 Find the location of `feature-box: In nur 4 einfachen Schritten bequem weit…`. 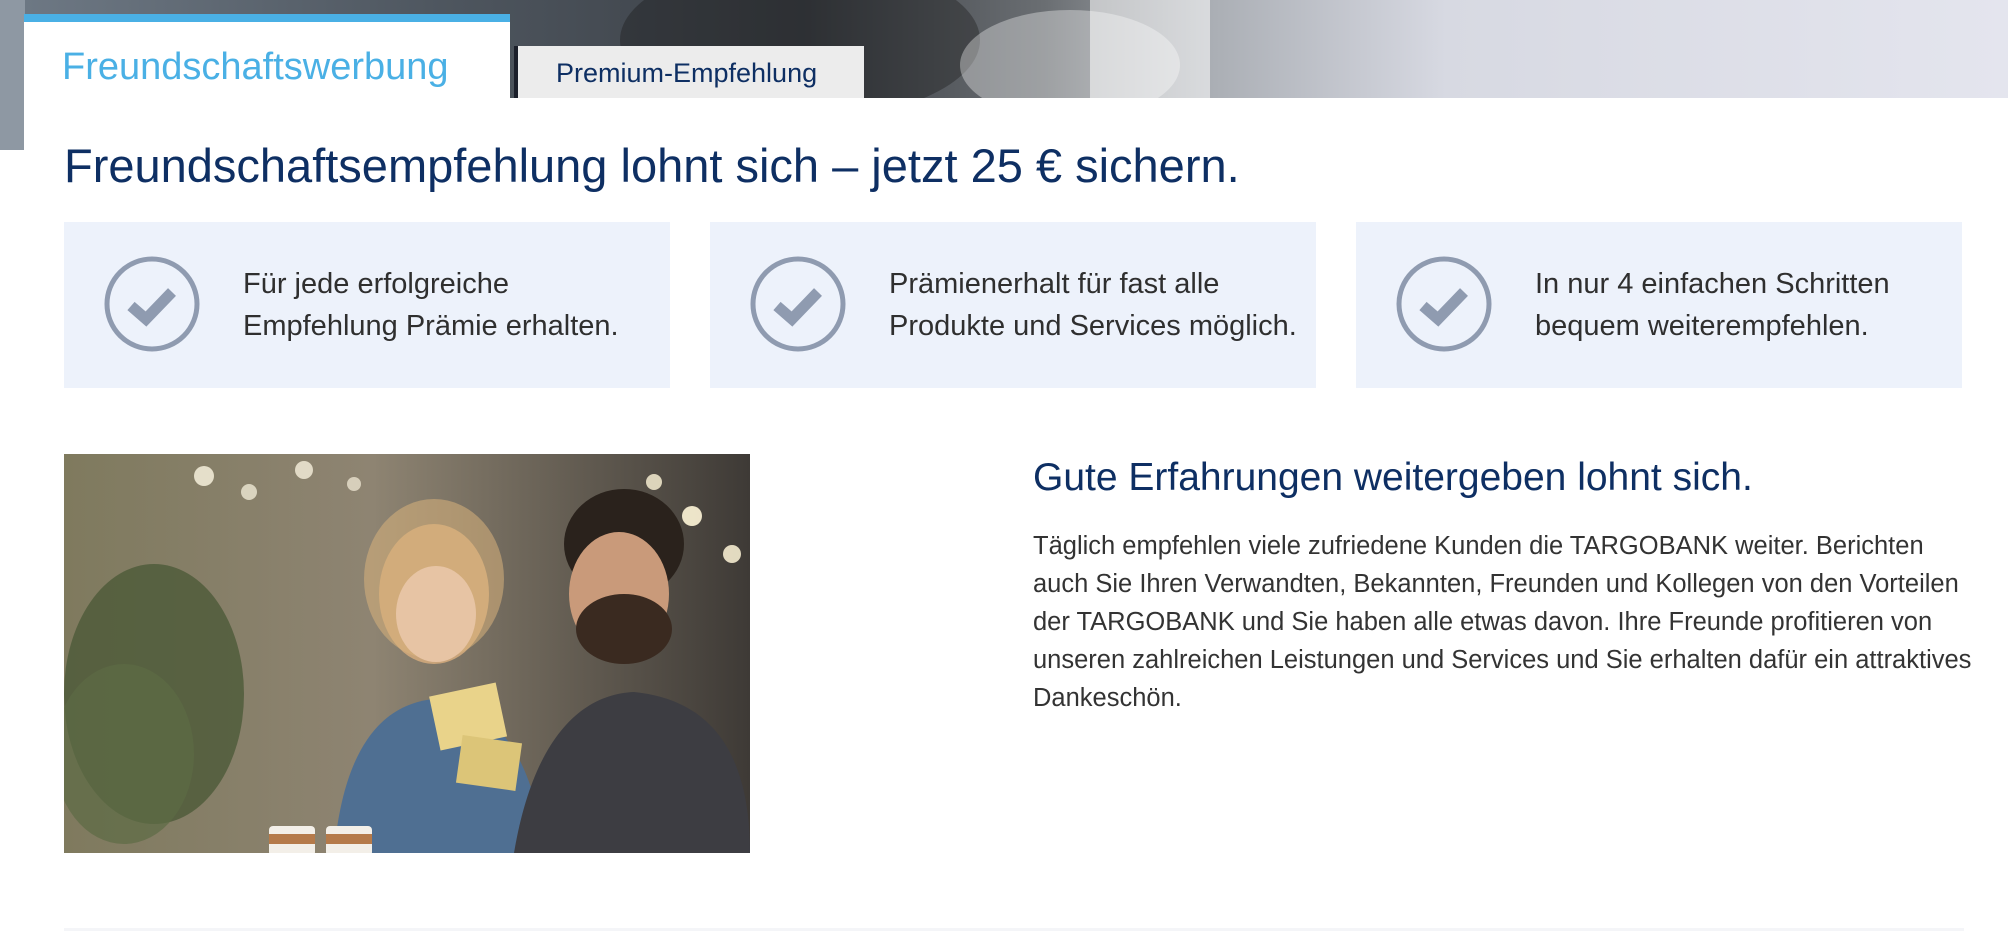

feature-box: In nur 4 einfachen Schritten bequem weit… is located at coordinates (1659, 305).